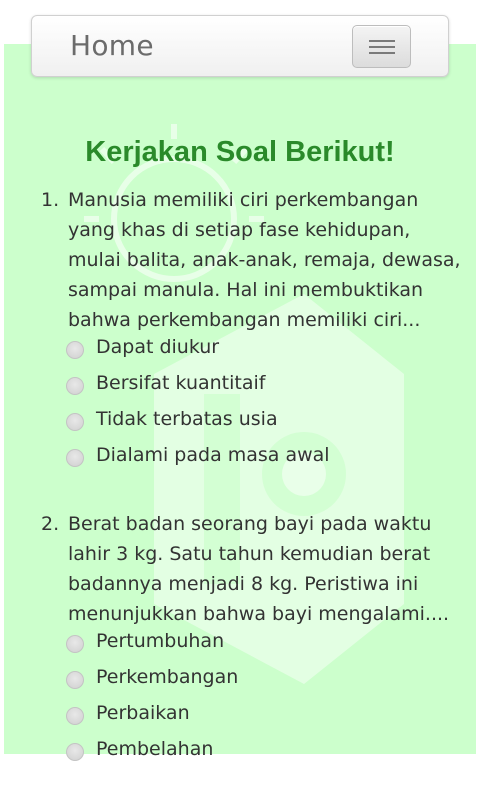 This screenshot has height=800, width=480. I want to click on question-number: 1., so click(50, 200).